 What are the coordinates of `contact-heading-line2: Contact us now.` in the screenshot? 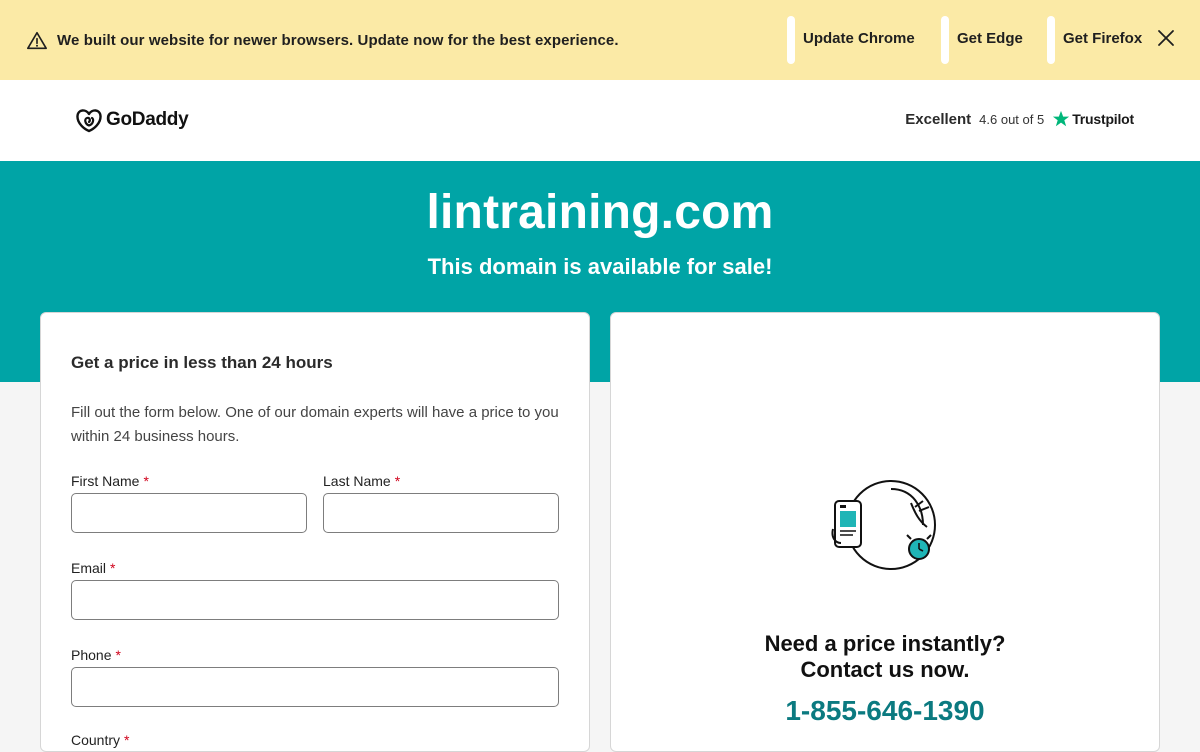 It's located at (885, 669).